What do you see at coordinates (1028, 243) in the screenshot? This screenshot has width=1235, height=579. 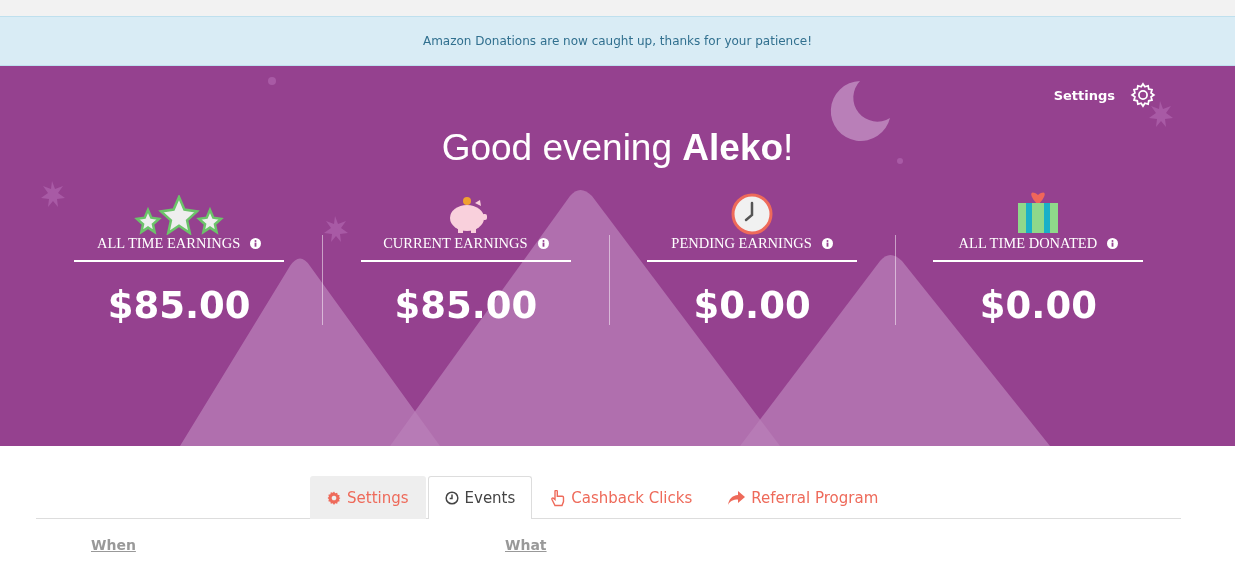 I see `stat-label: ALL TIME DONATED` at bounding box center [1028, 243].